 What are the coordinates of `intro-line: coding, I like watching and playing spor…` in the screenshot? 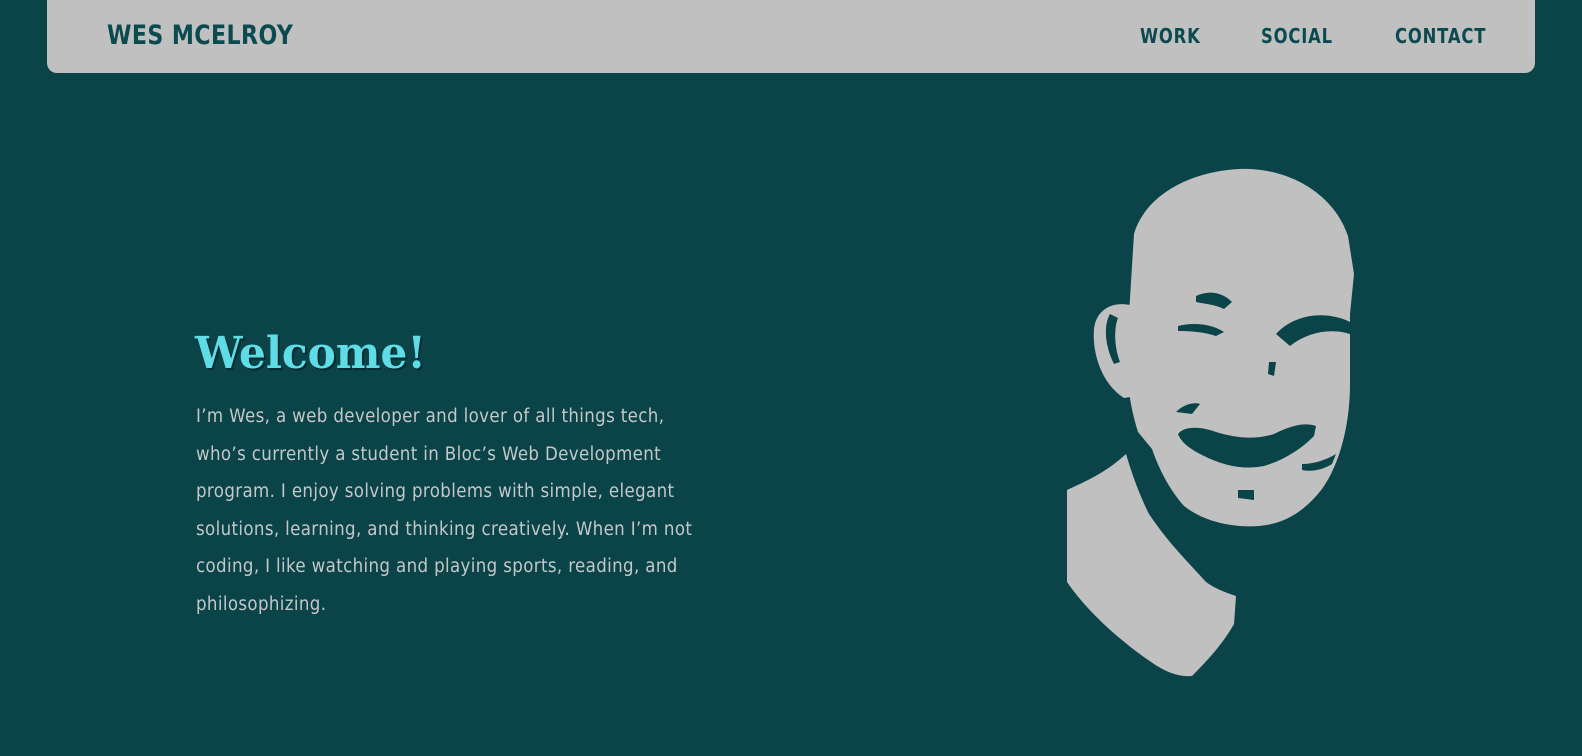 It's located at (437, 567).